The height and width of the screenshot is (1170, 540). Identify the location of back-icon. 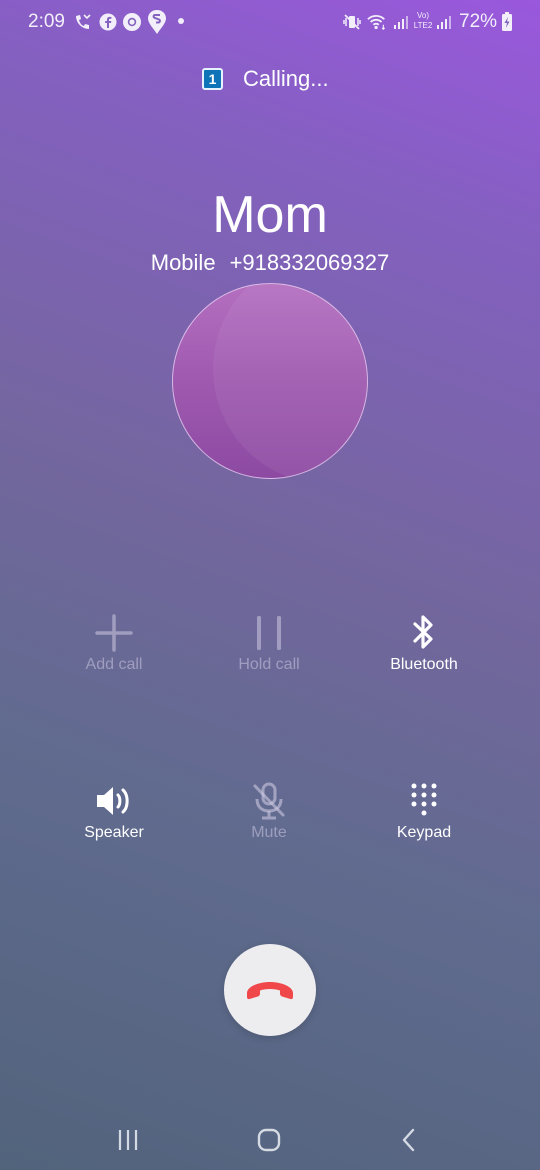
(409, 1140).